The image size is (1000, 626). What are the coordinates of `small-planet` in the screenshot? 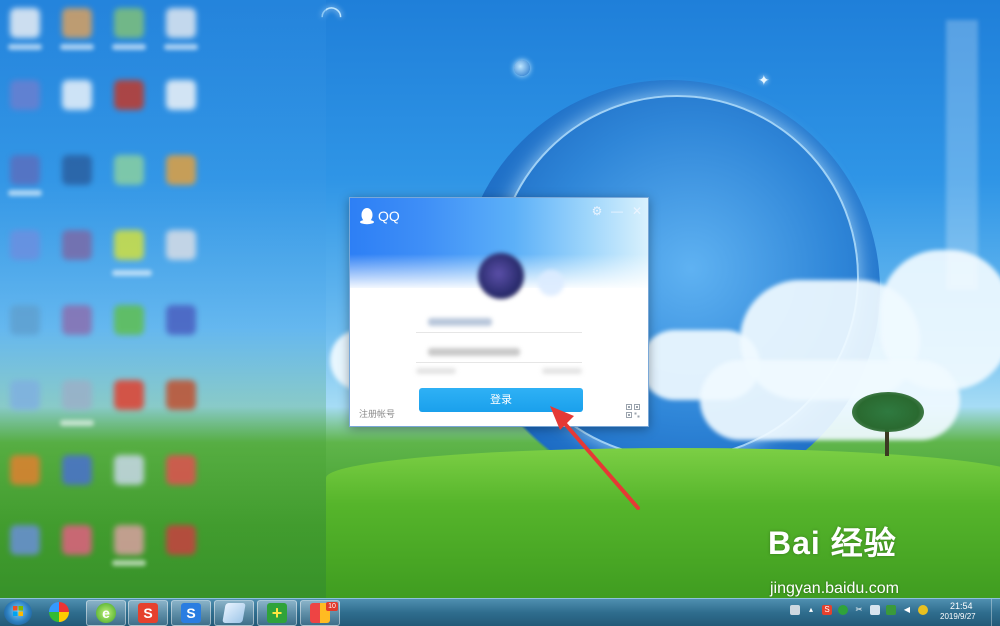 It's located at (522, 68).